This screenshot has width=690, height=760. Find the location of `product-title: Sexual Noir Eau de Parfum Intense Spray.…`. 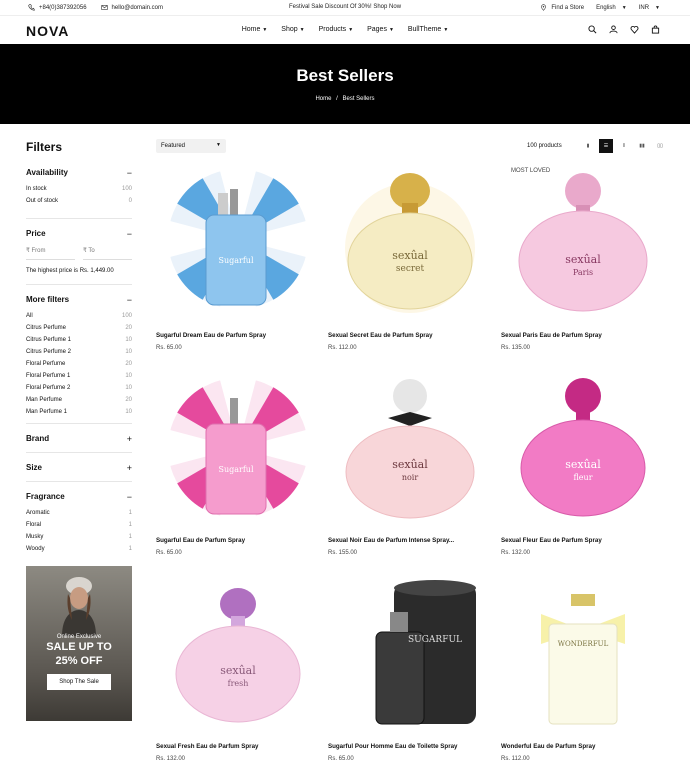

product-title: Sexual Noir Eau de Parfum Intense Spray.… is located at coordinates (391, 540).